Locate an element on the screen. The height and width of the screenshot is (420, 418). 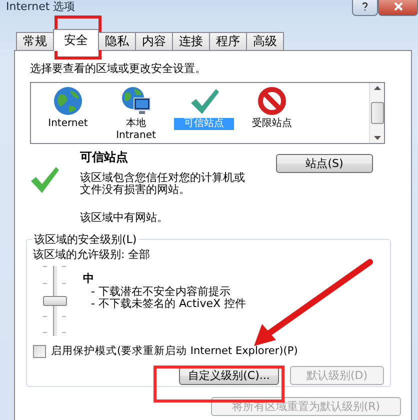
tab: 安全 is located at coordinates (76, 40).